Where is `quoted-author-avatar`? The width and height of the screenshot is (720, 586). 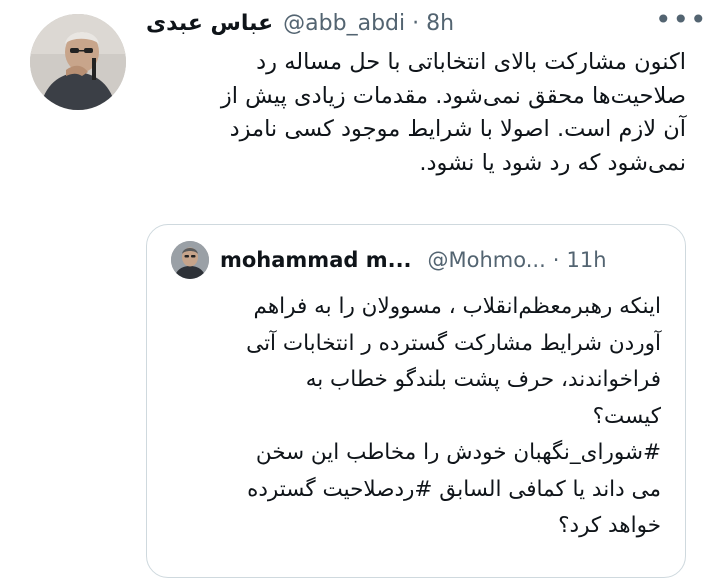 quoted-author-avatar is located at coordinates (190, 260).